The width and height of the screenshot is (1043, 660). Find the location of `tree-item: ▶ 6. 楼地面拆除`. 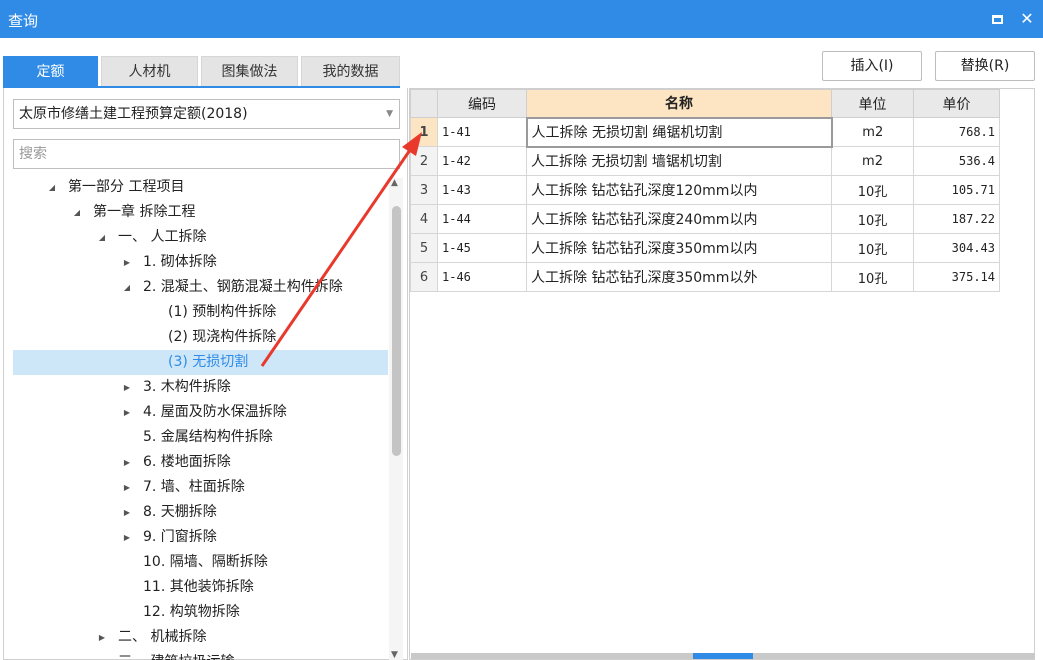

tree-item: ▶ 6. 楼地面拆除 is located at coordinates (200, 462).